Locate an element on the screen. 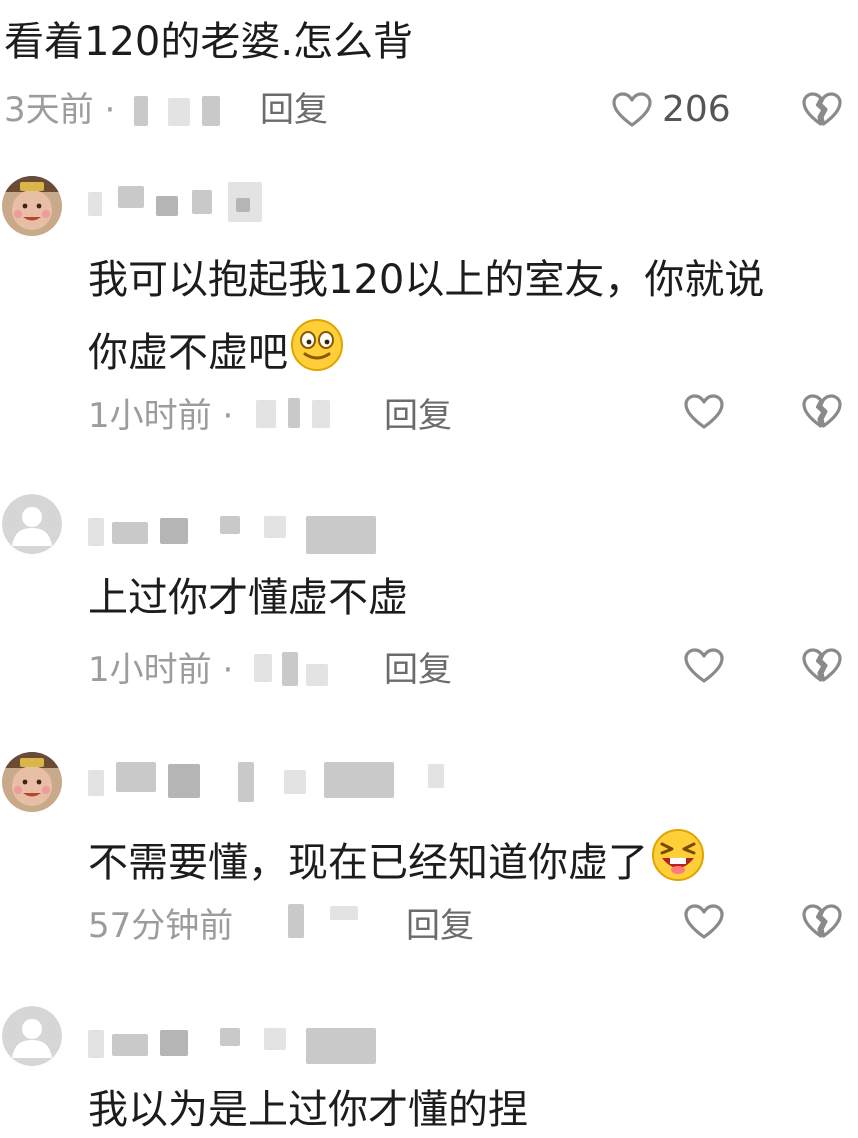 Image resolution: width=858 pixels, height=1138 pixels. comment-text: 你虚不虚吧 is located at coordinates (188, 353).